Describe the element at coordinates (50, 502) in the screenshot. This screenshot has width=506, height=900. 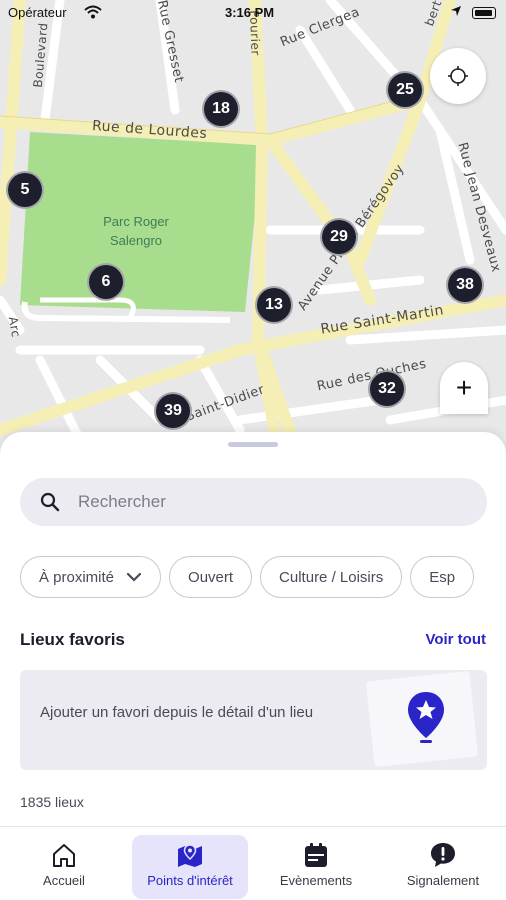
I see `search-icon` at that location.